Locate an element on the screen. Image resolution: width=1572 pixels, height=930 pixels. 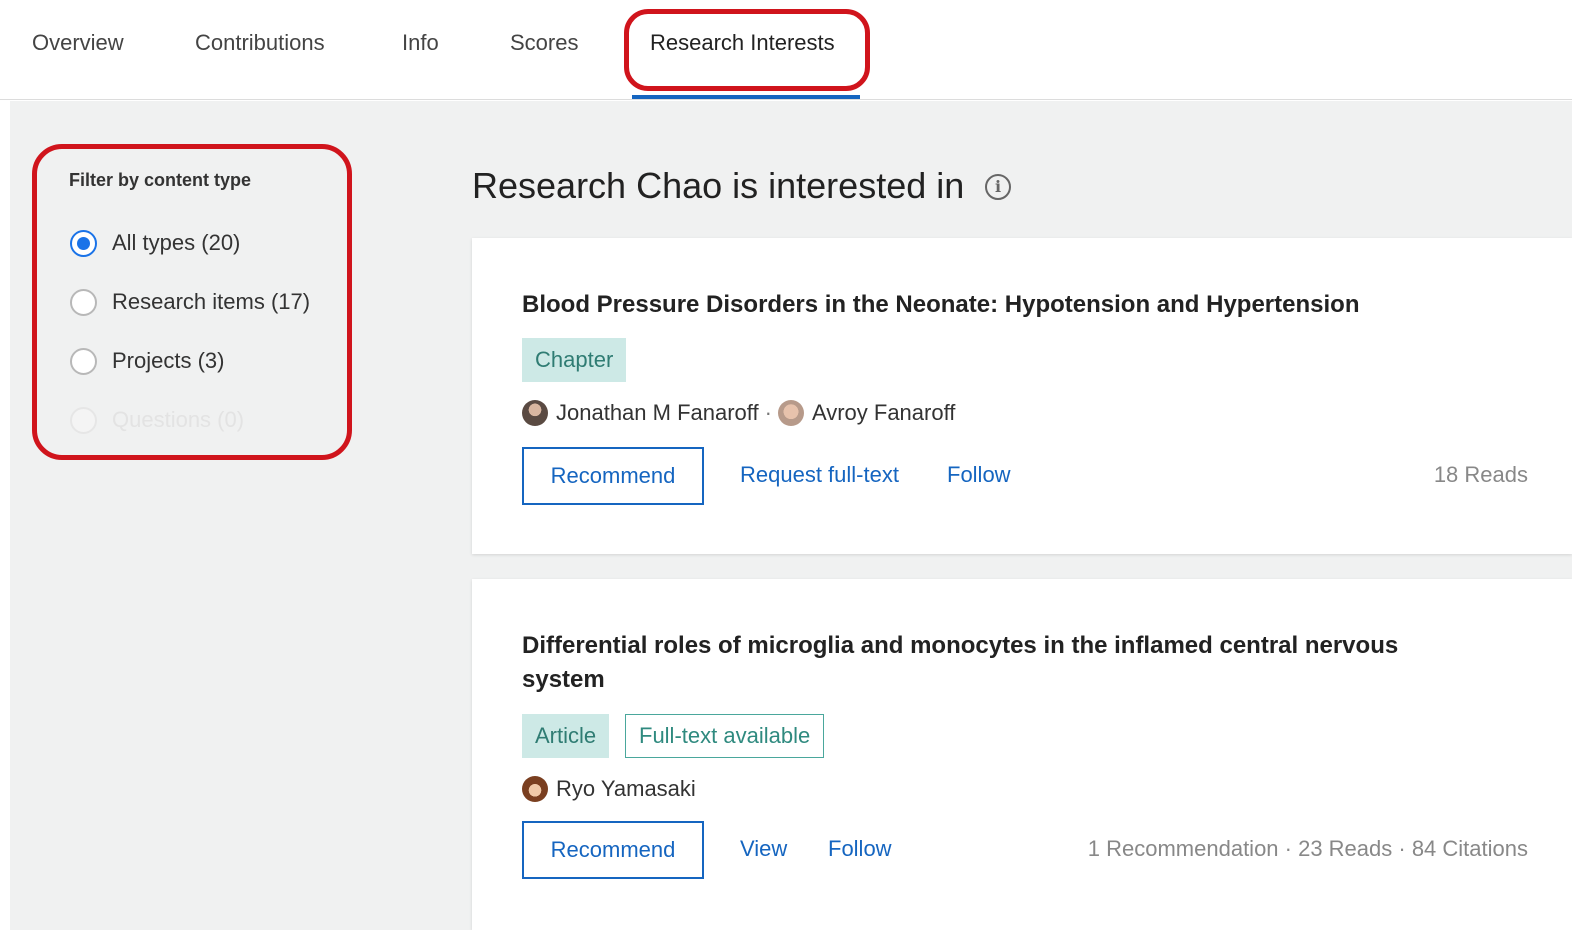
filter-option-label: Research items (17) is located at coordinates (211, 301).